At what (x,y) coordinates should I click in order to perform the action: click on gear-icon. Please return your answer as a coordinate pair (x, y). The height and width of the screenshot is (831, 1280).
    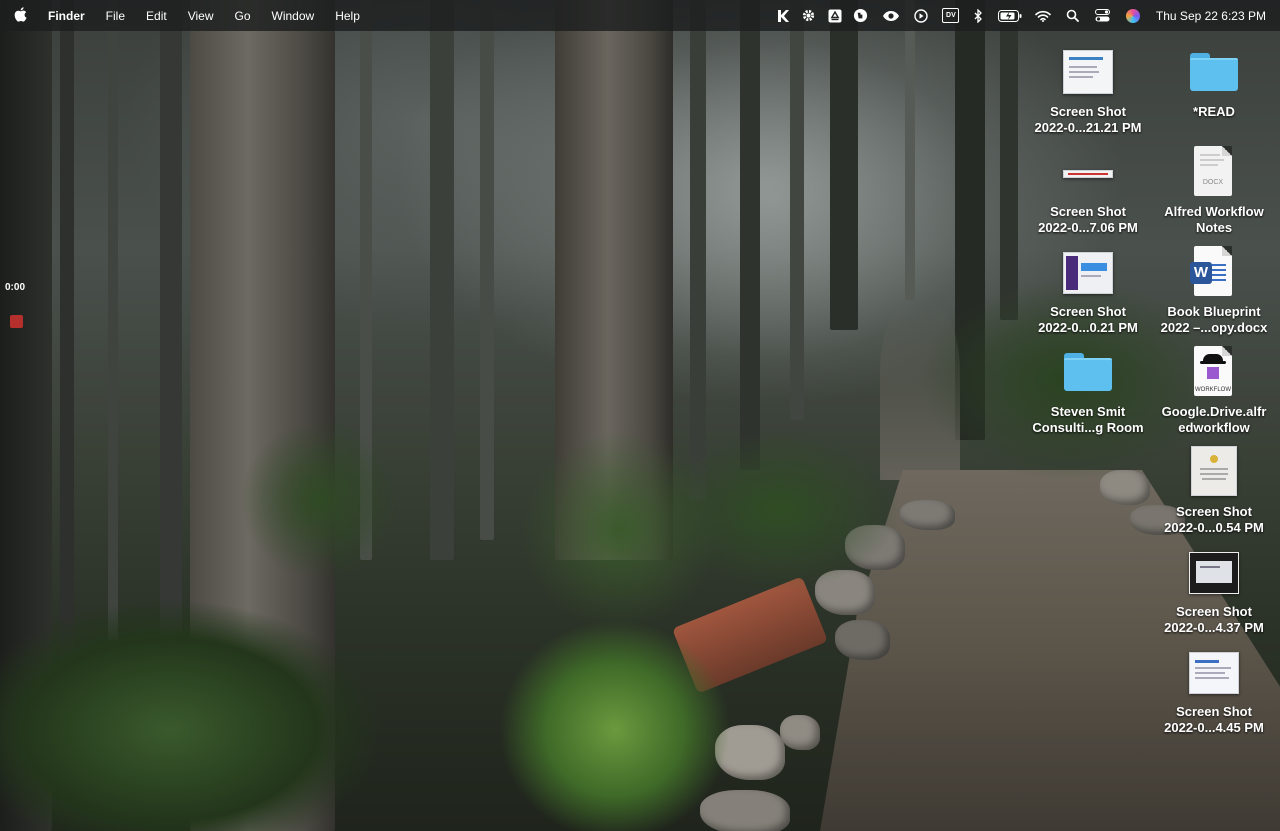
    Looking at the image, I should click on (809, 16).